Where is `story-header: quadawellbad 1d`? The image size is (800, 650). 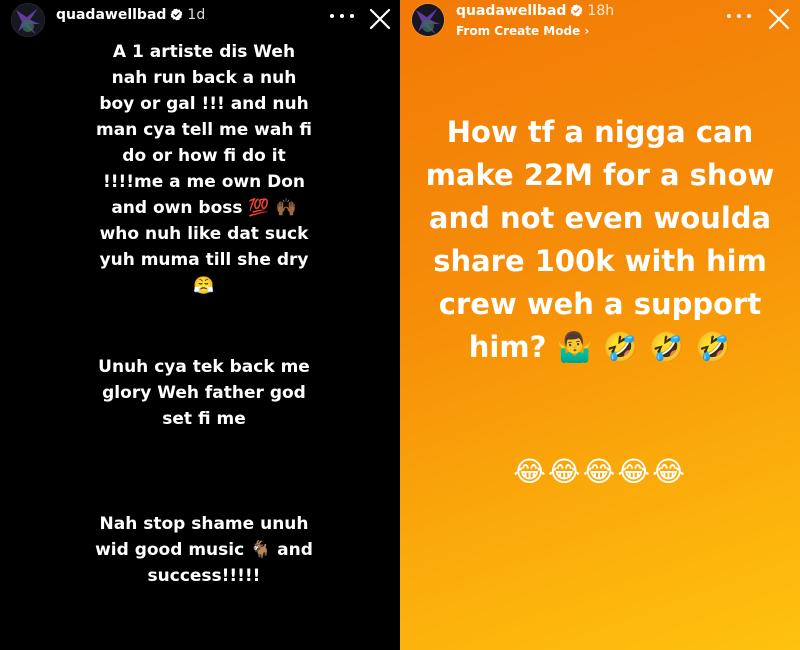
story-header: quadawellbad 1d is located at coordinates (200, 20).